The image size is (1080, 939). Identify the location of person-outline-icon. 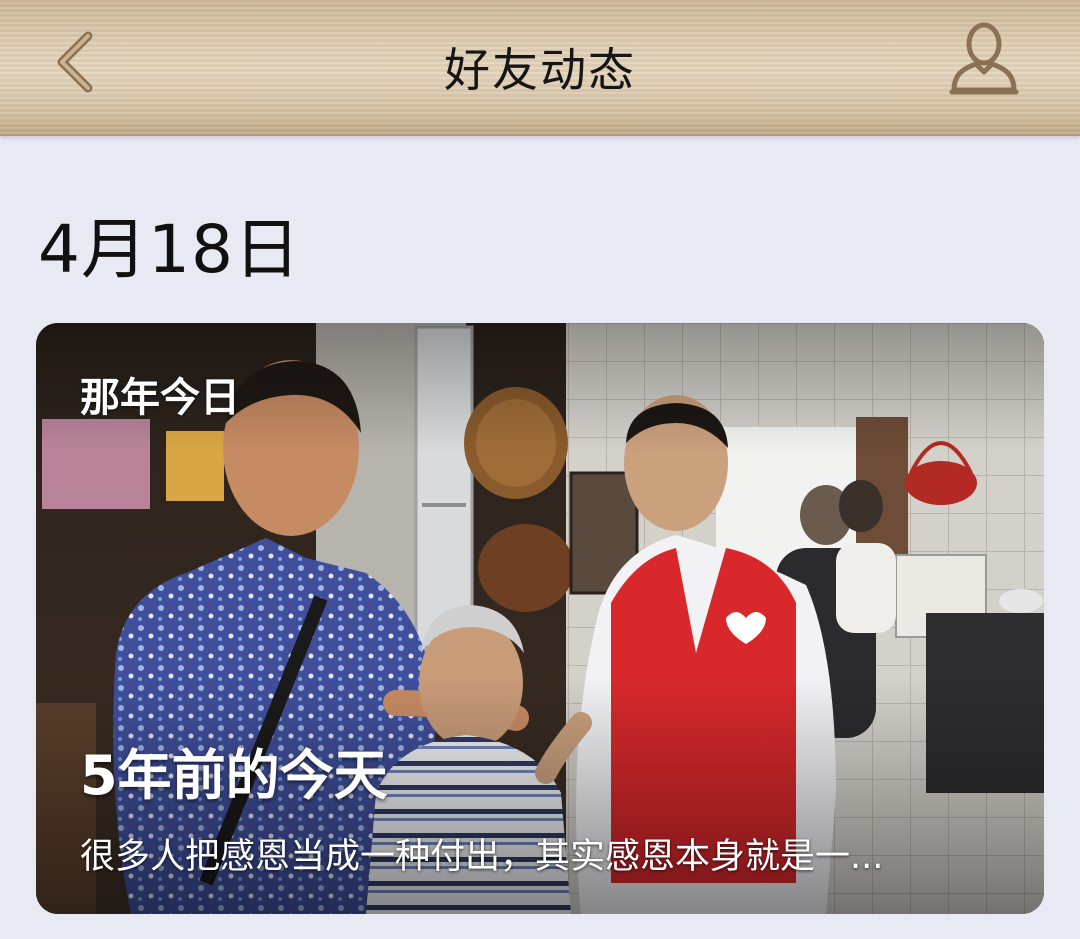
(984, 58).